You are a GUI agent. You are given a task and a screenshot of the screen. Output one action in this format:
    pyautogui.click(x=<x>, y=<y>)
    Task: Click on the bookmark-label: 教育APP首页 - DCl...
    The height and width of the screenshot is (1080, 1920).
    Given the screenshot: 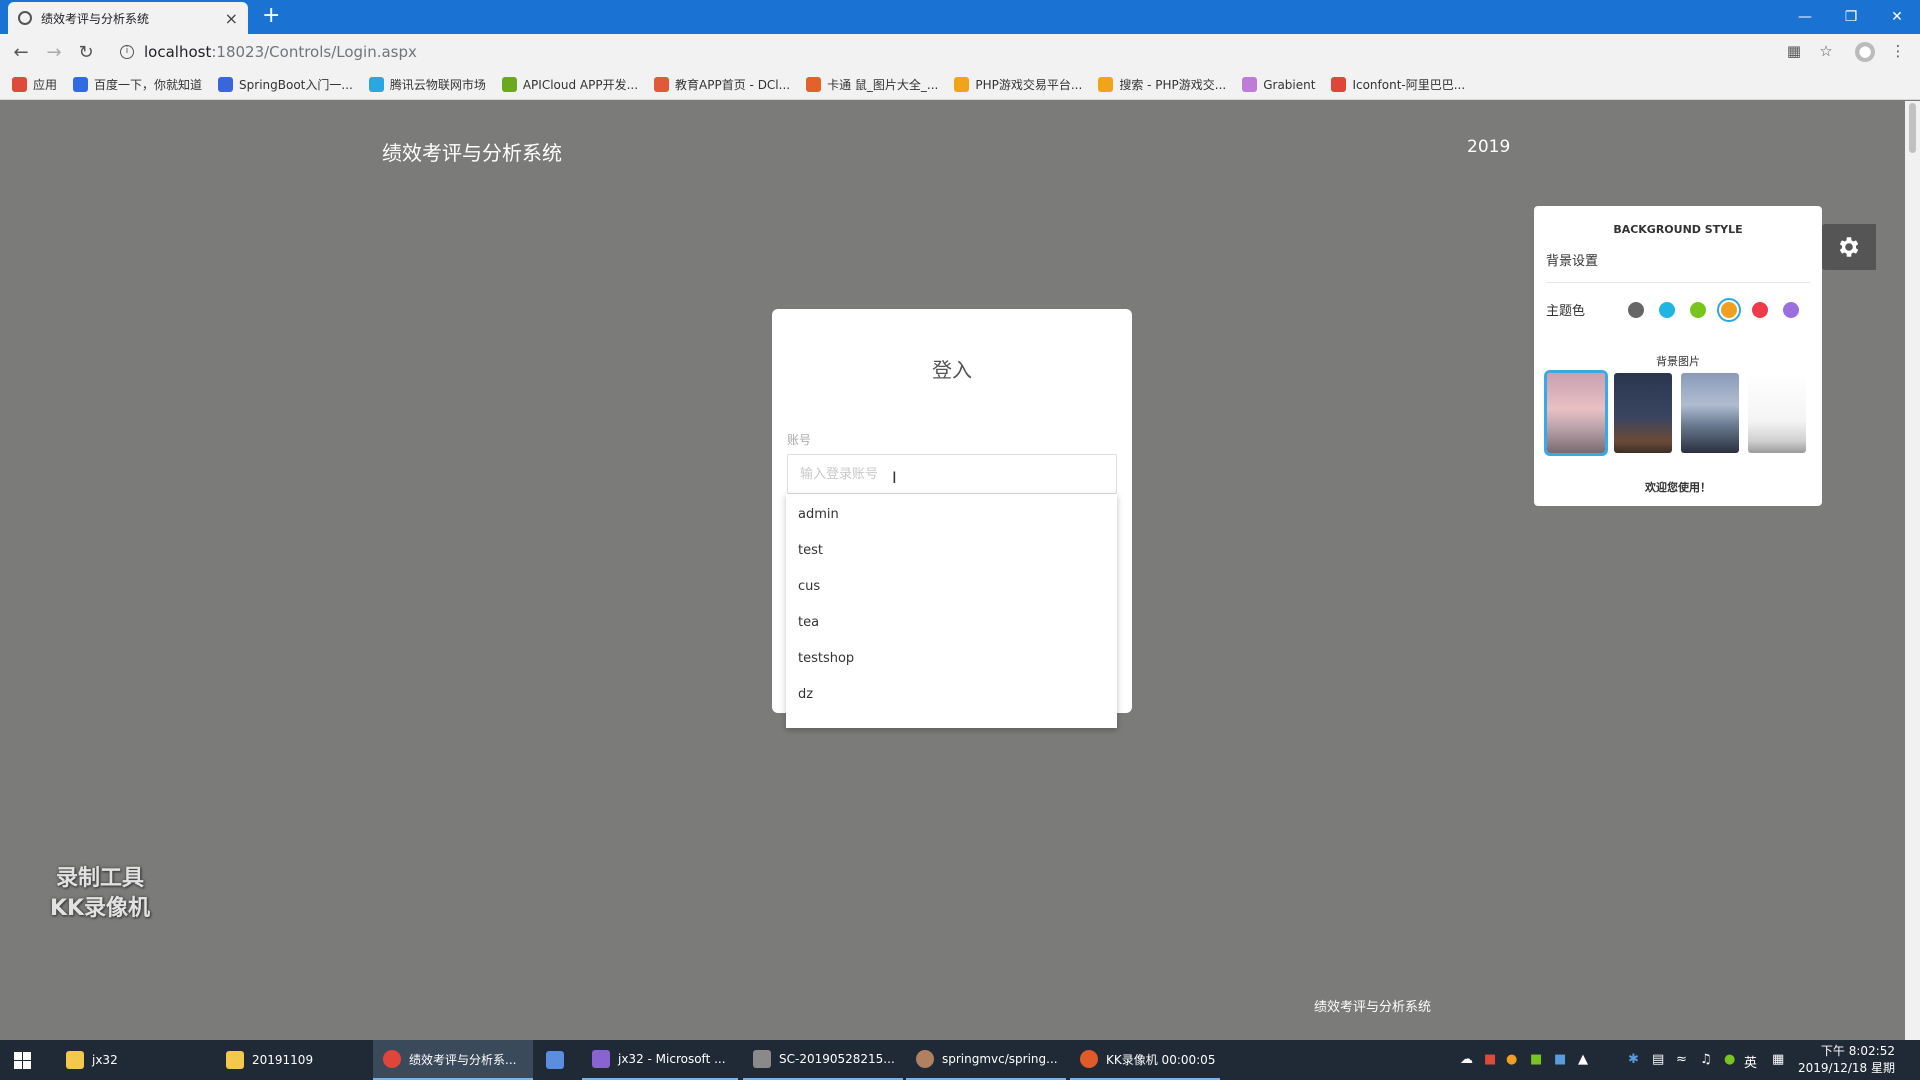 What is the action you would take?
    pyautogui.click(x=733, y=85)
    